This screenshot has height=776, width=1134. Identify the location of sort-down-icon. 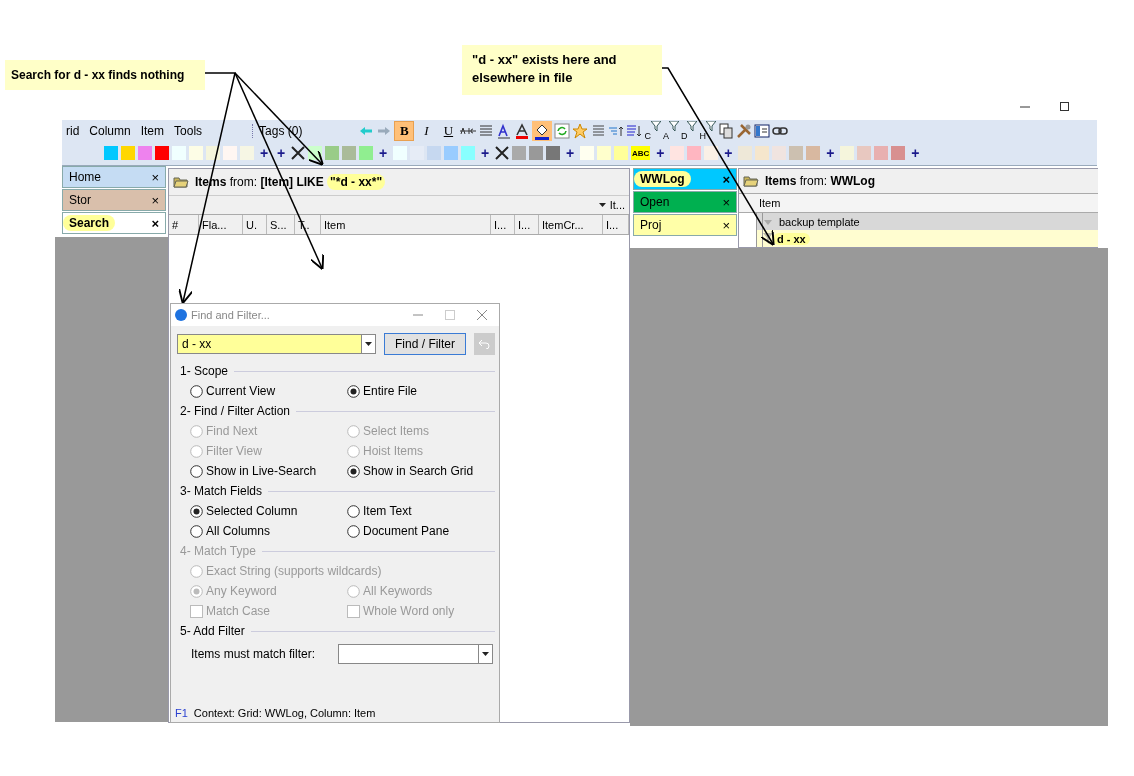
(634, 131).